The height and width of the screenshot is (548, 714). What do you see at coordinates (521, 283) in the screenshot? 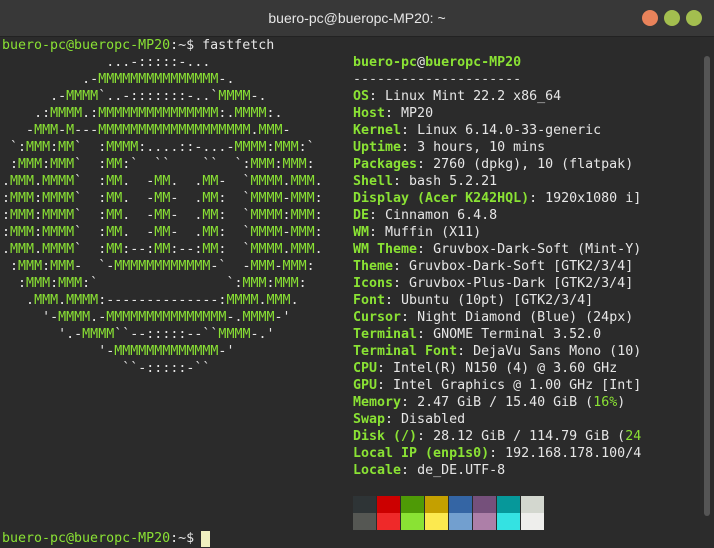
I see `info-value: Gruvbox-Plus-Dark [GTK2/3/4]` at bounding box center [521, 283].